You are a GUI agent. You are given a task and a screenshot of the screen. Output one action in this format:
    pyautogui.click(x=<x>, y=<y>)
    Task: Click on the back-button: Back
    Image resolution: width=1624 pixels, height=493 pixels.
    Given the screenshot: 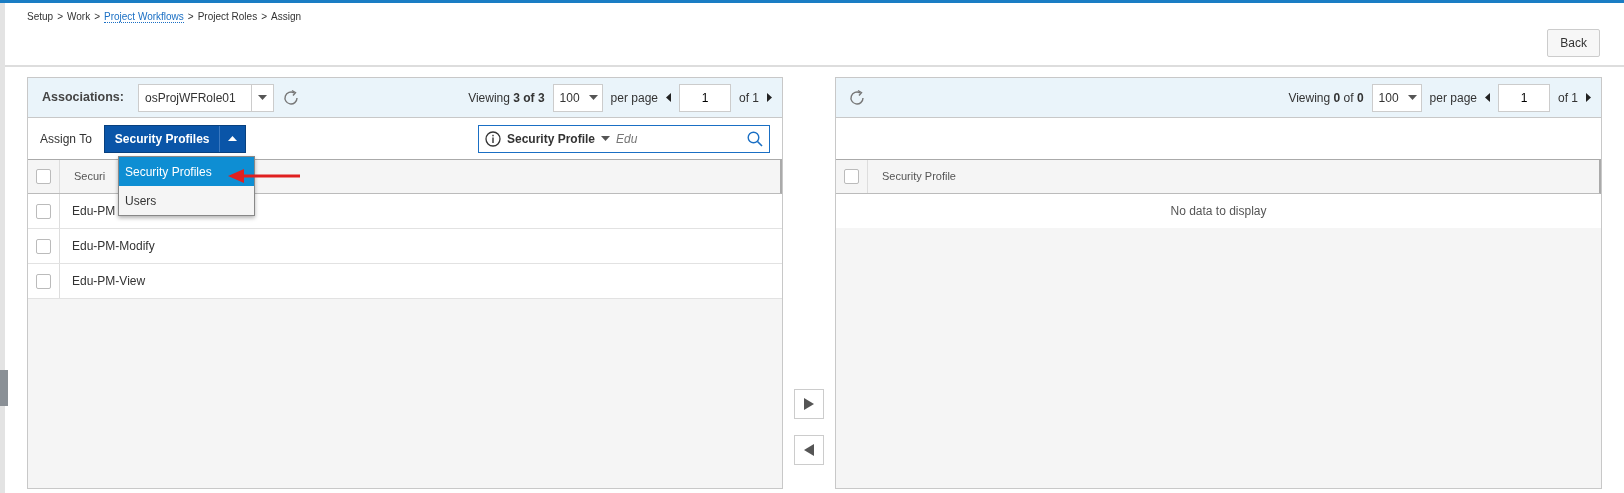 What is the action you would take?
    pyautogui.click(x=1573, y=43)
    